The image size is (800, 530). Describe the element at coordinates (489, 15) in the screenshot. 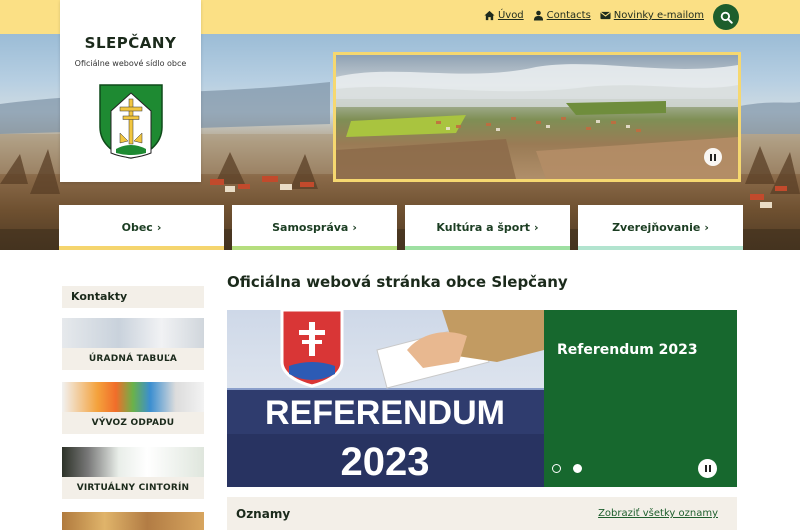

I see `home-icon` at that location.